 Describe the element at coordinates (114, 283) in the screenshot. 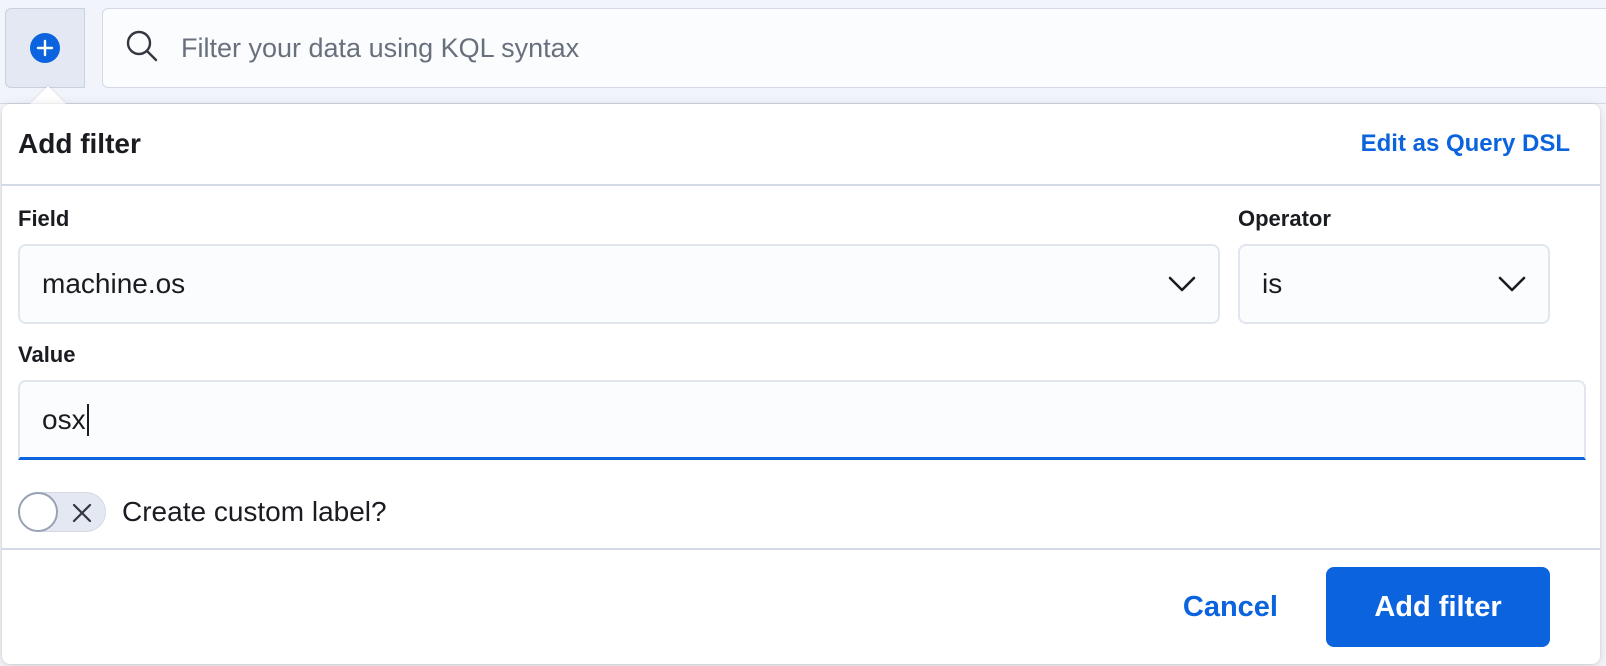

I see `field-select-value: machine.os` at that location.